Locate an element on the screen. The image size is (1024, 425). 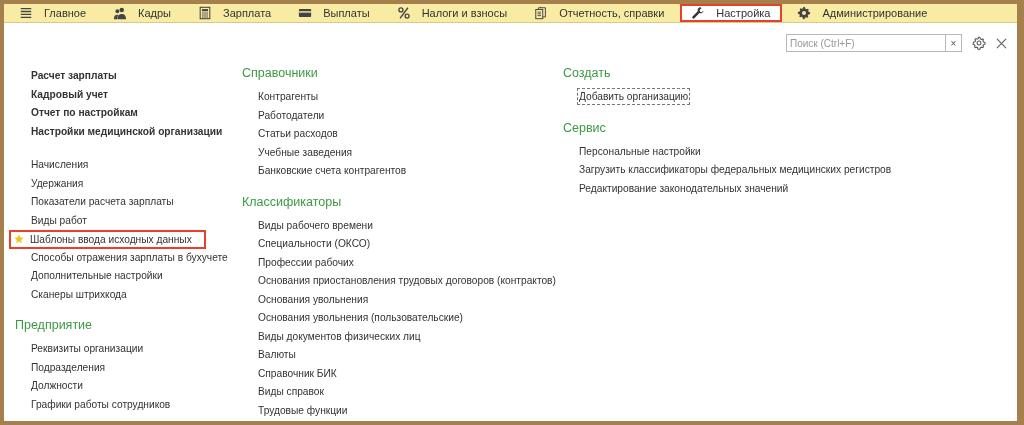
close-icon is located at coordinates (1001, 43).